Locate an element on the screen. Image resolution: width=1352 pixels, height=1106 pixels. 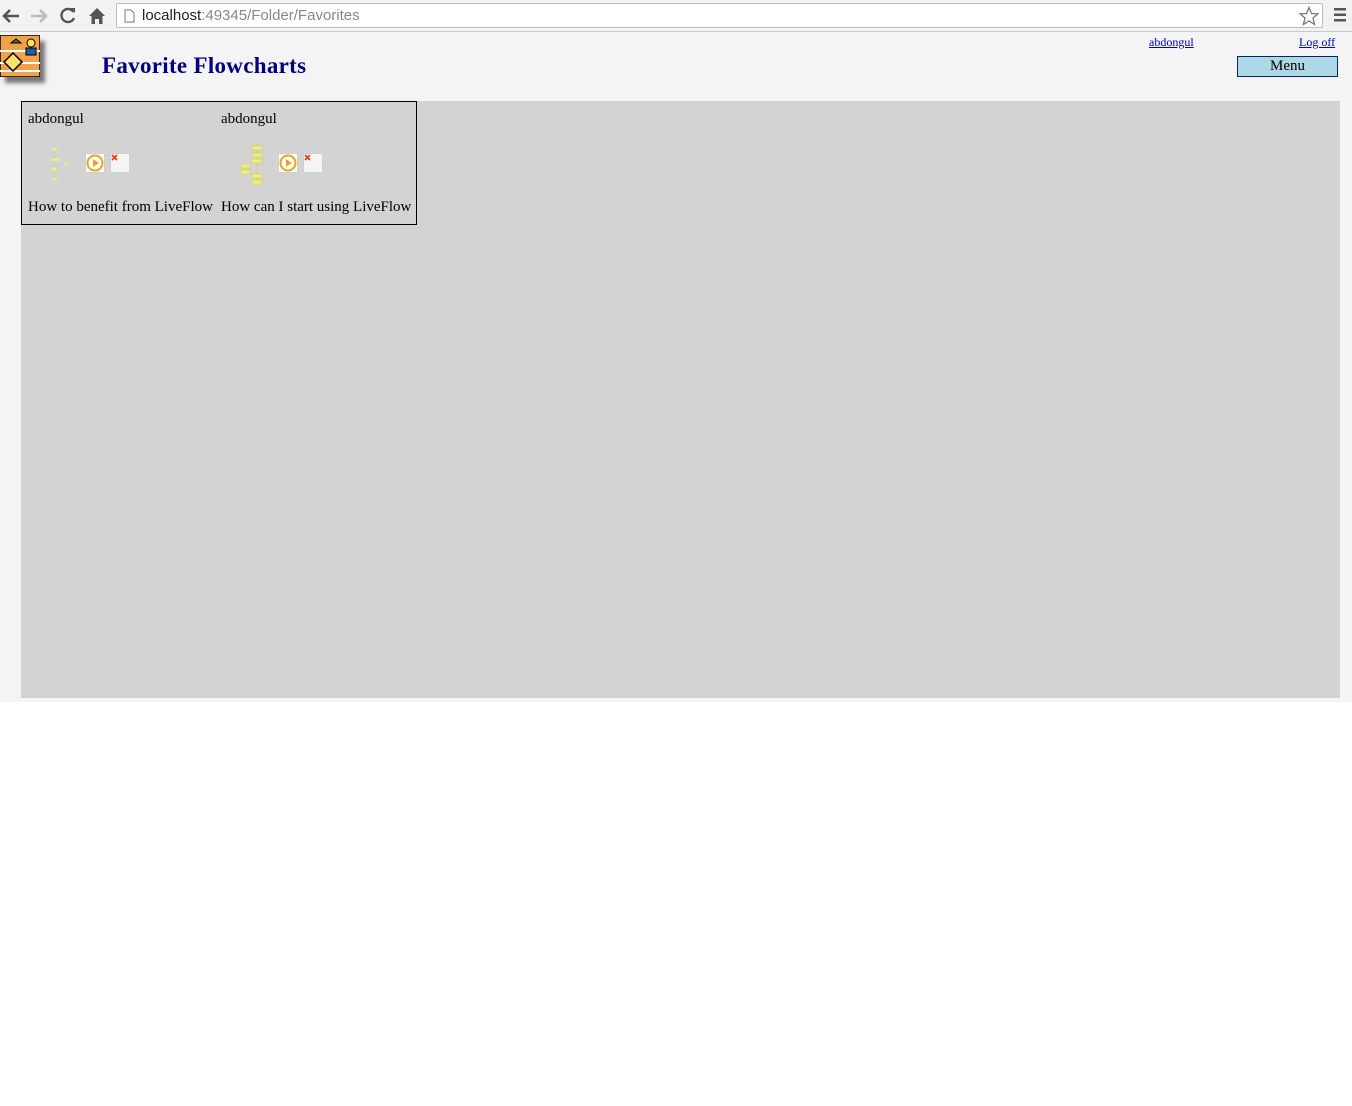
forward-button is located at coordinates (39, 16).